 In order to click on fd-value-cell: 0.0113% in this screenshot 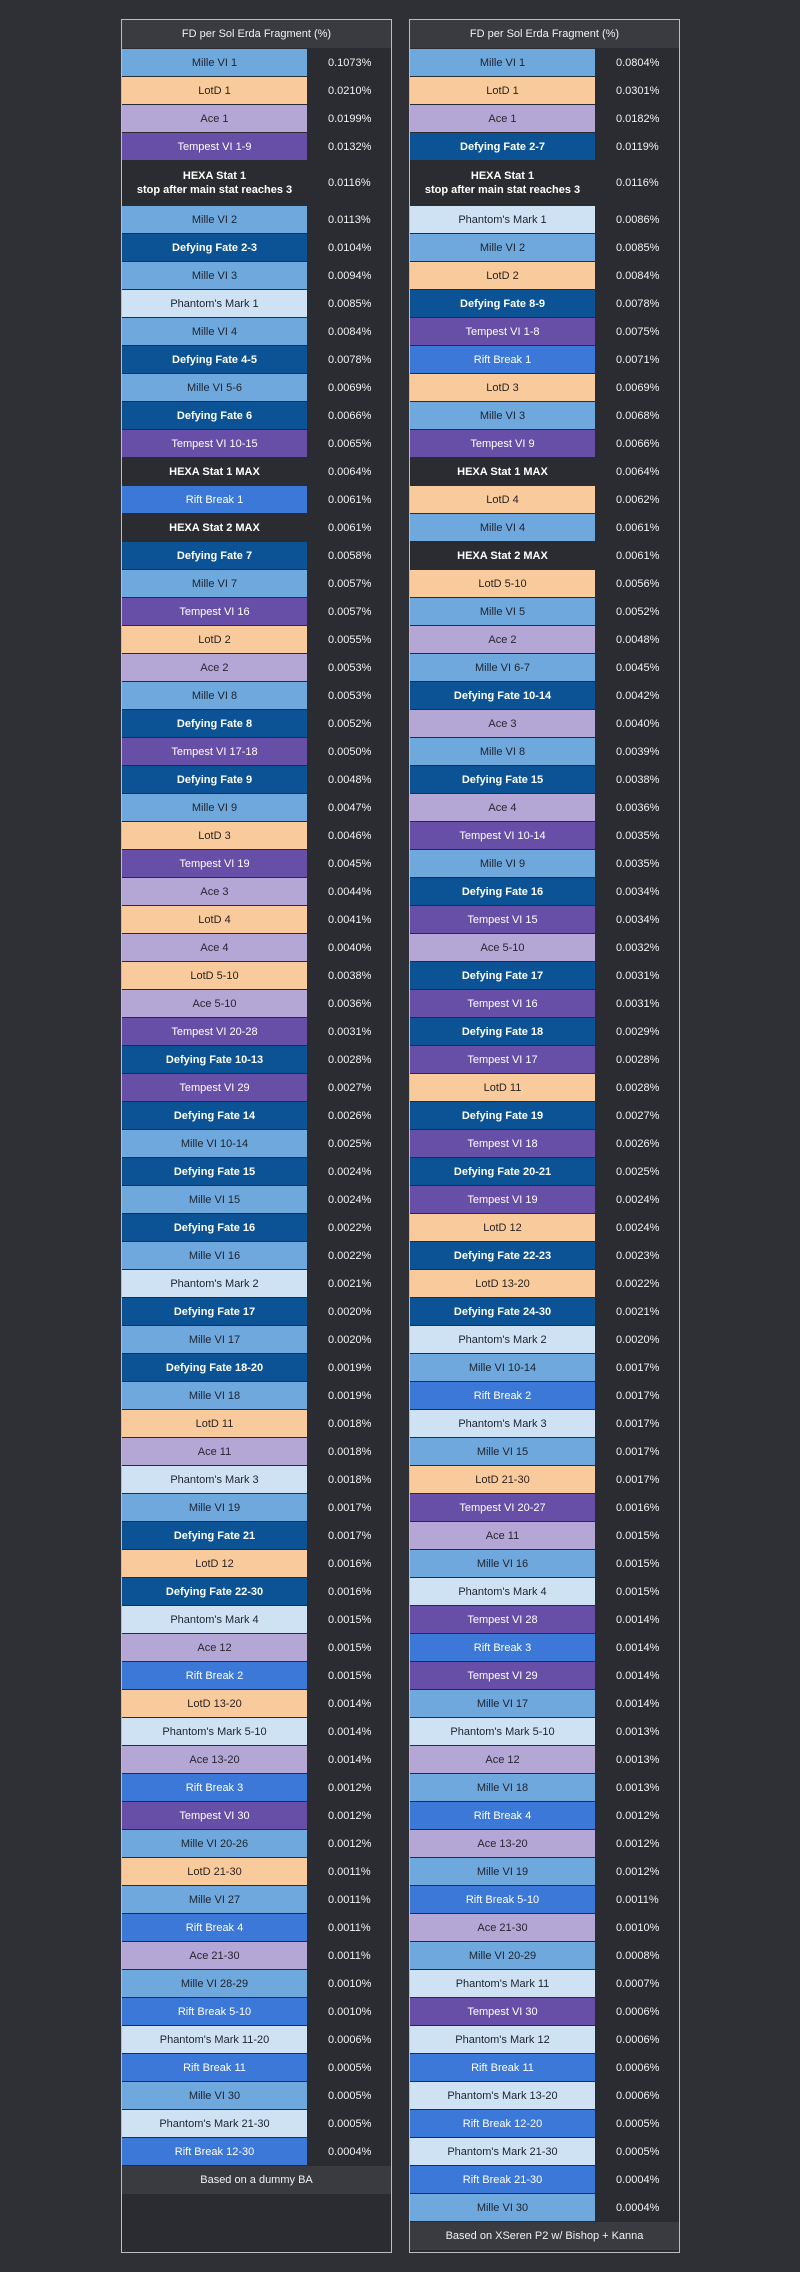, I will do `click(349, 219)`.